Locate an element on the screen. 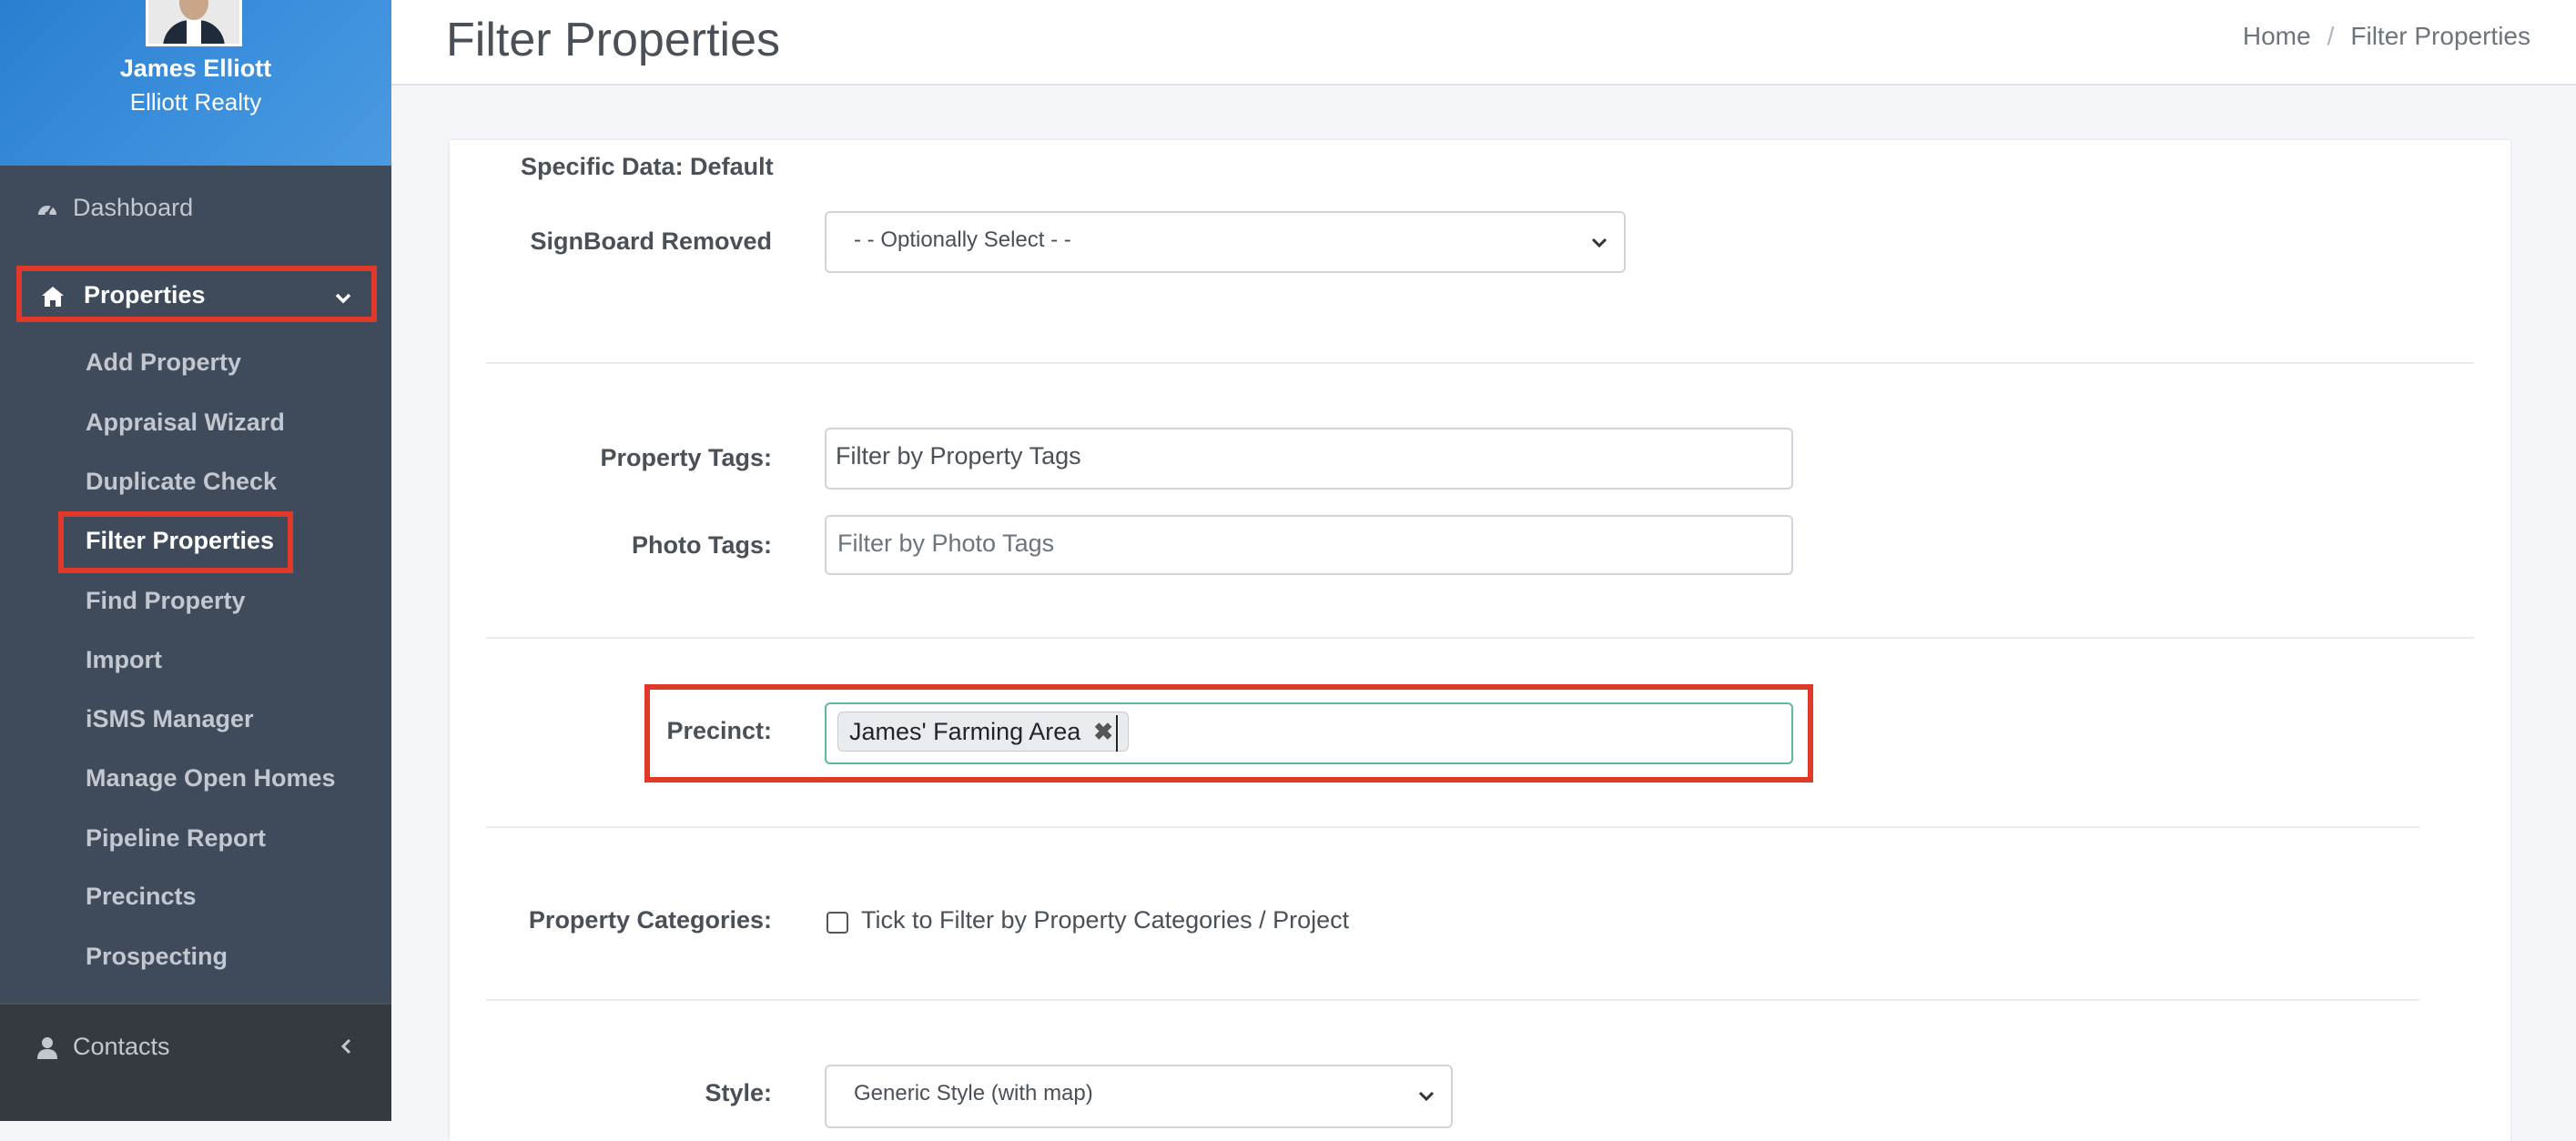  nav-dashboard-label: Dashboard is located at coordinates (133, 207).